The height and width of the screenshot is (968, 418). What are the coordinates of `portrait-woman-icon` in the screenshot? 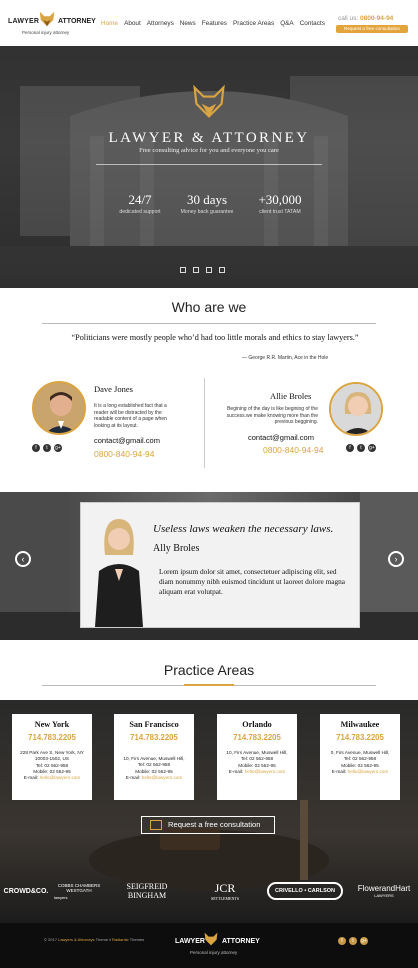 It's located at (356, 409).